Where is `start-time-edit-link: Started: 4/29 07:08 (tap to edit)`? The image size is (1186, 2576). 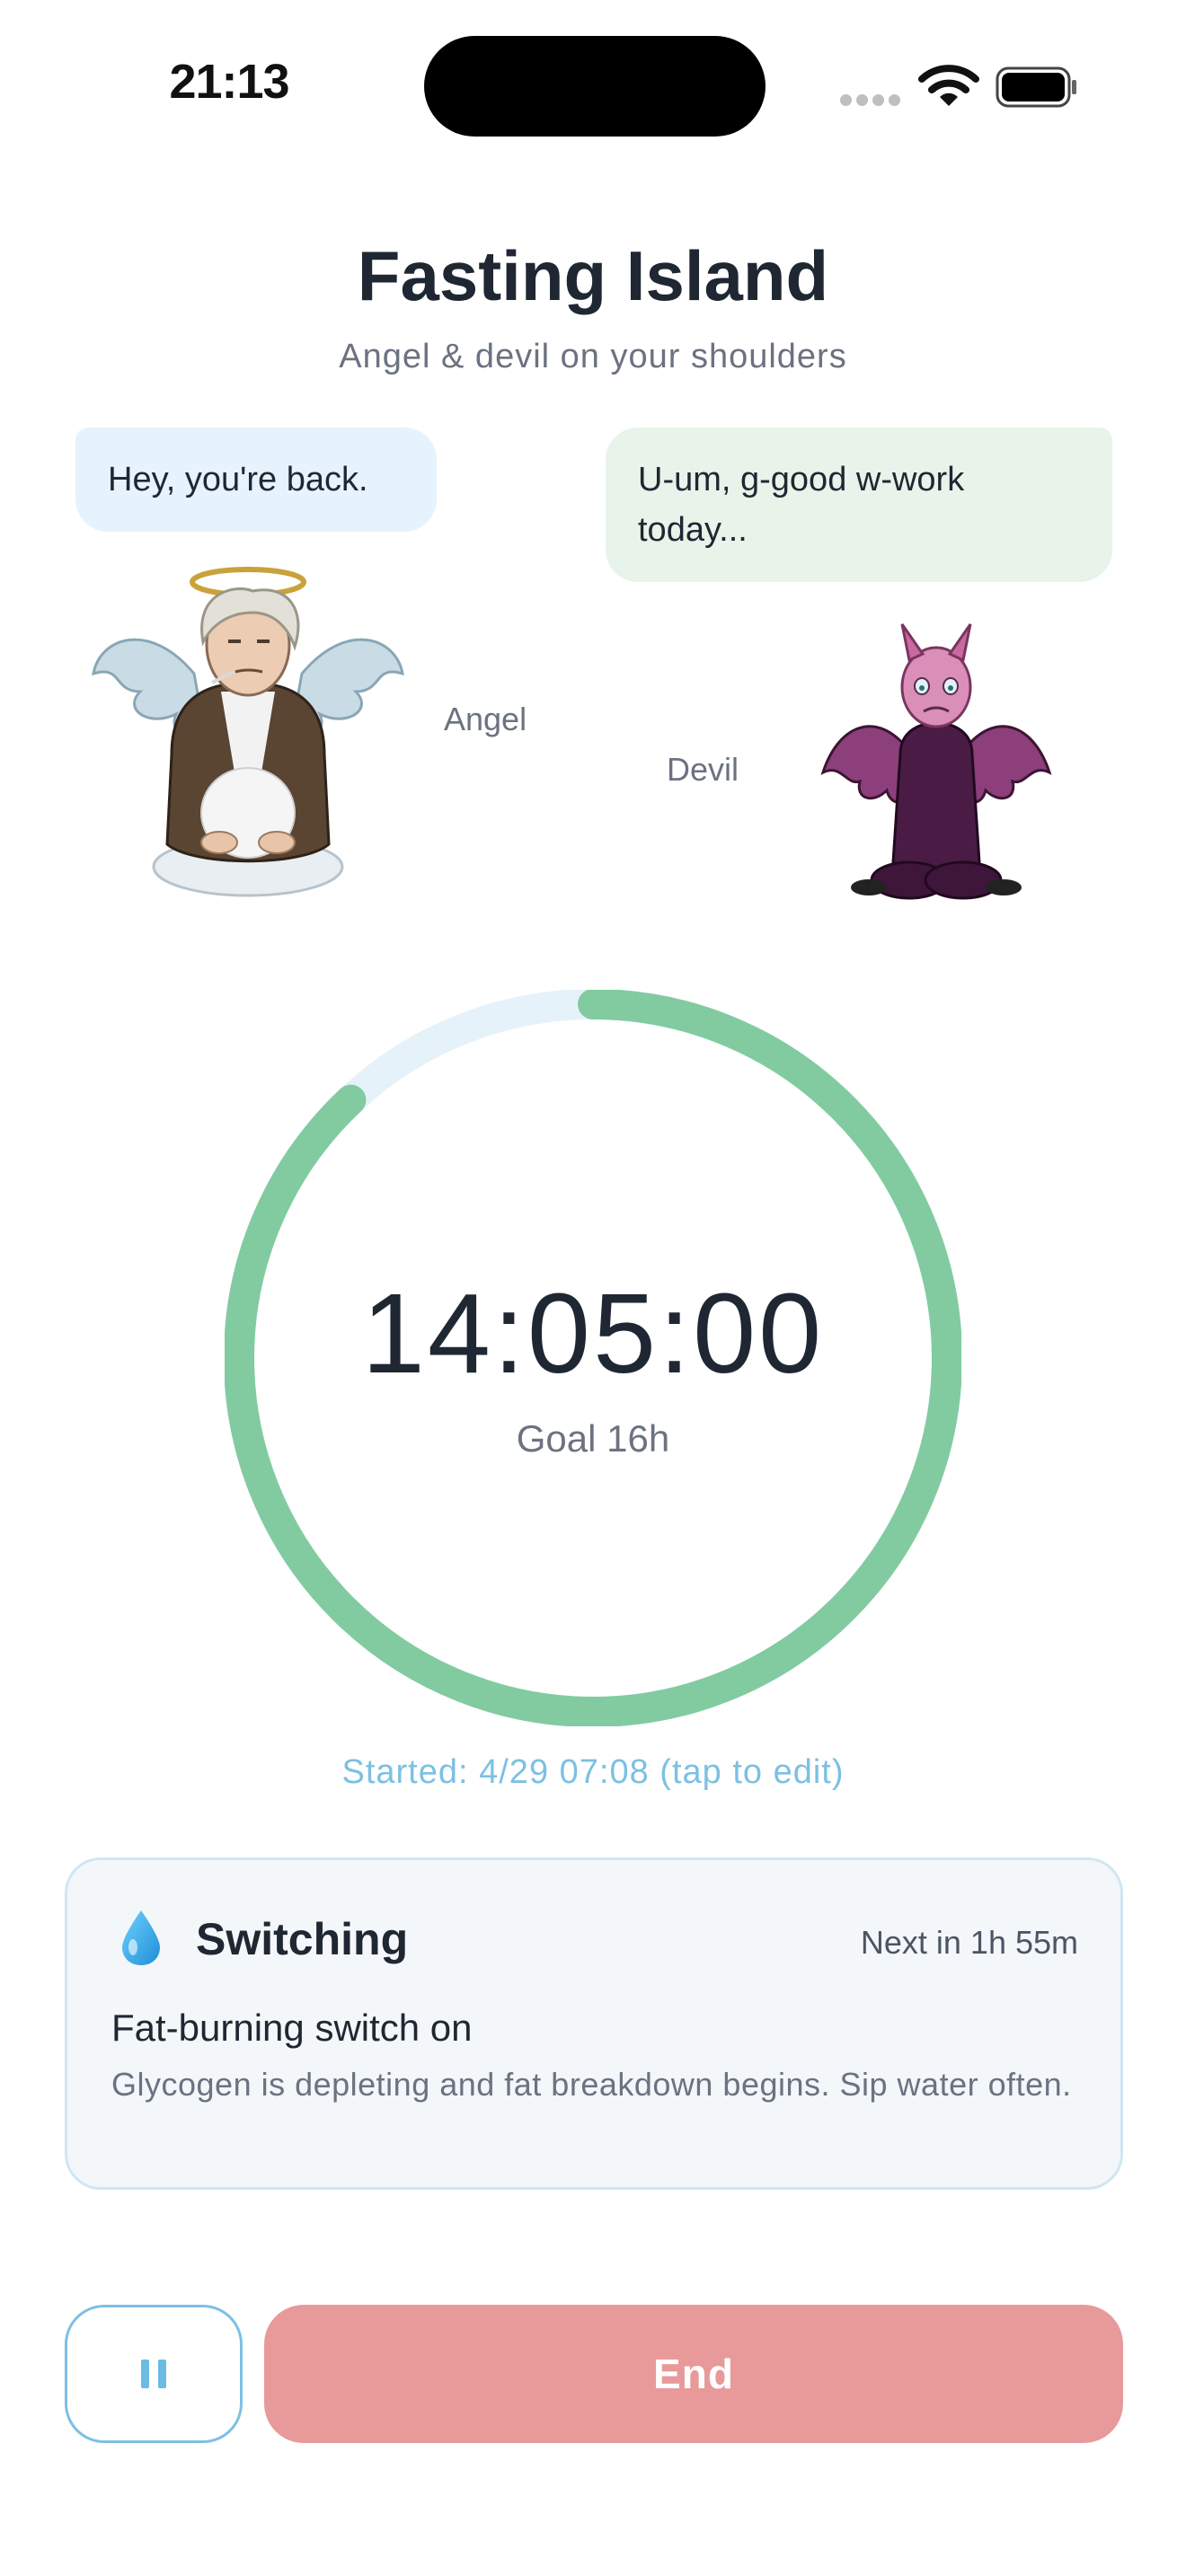 start-time-edit-link: Started: 4/29 07:08 (tap to edit) is located at coordinates (593, 1772).